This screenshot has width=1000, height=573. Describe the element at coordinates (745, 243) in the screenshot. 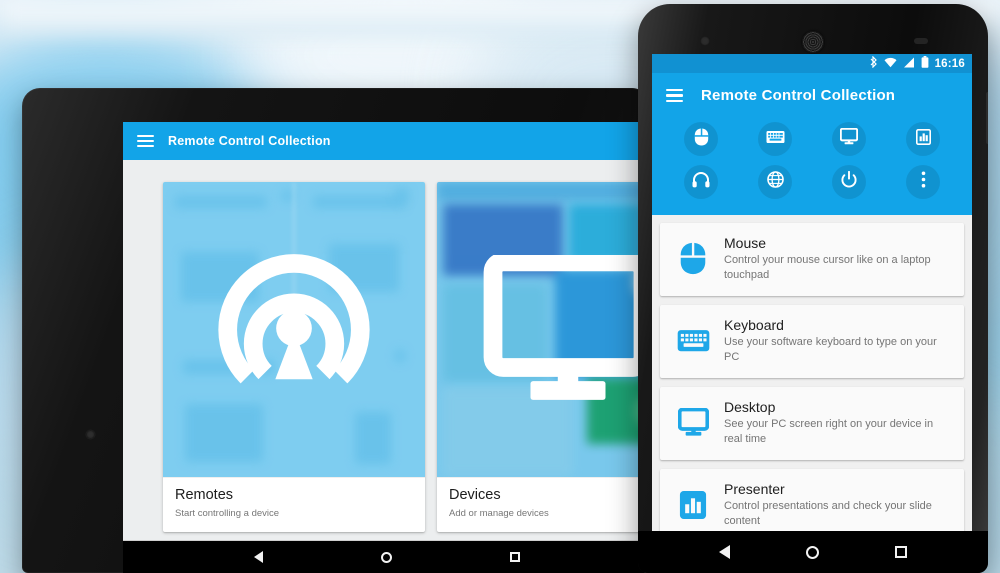

I see `list-item-title: Mouse` at that location.